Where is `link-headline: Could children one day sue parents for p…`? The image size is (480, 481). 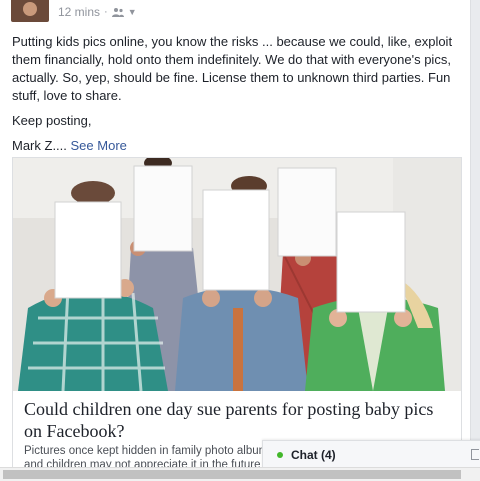
link-headline: Could children one day sue parents for p… is located at coordinates (239, 420).